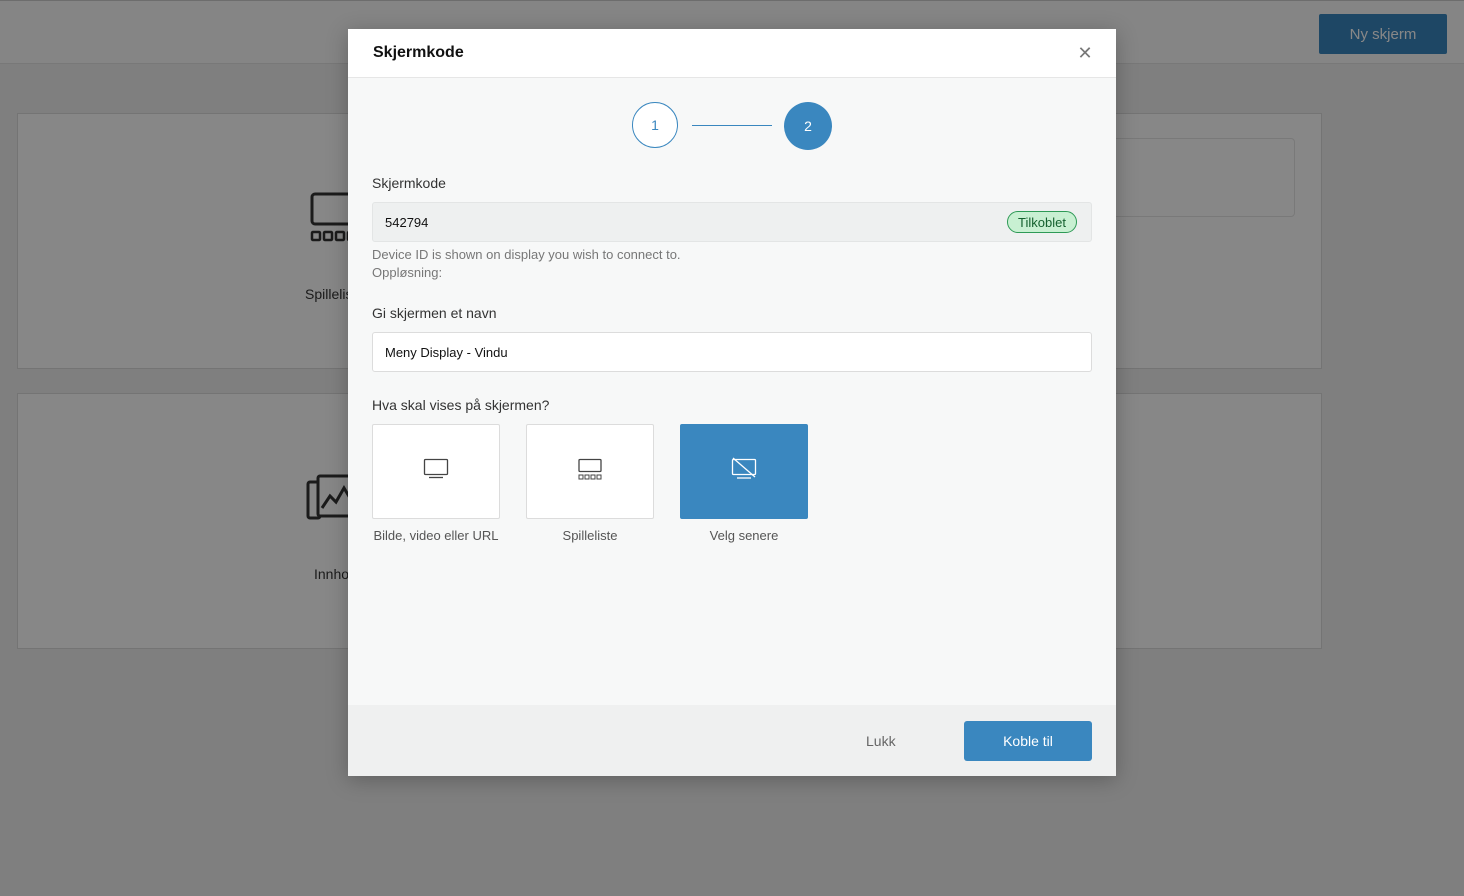 This screenshot has height=896, width=1464. What do you see at coordinates (407, 222) in the screenshot?
I see `screen-code-value: 542794` at bounding box center [407, 222].